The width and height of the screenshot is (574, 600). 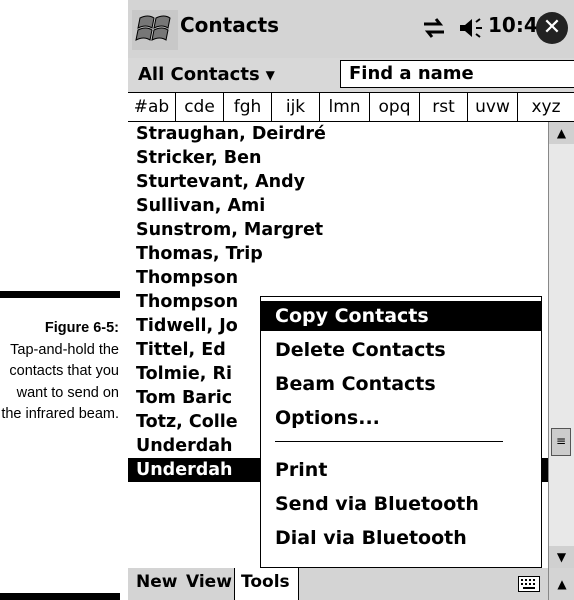 What do you see at coordinates (561, 133) in the screenshot?
I see `scroll-up-icon: ▲` at bounding box center [561, 133].